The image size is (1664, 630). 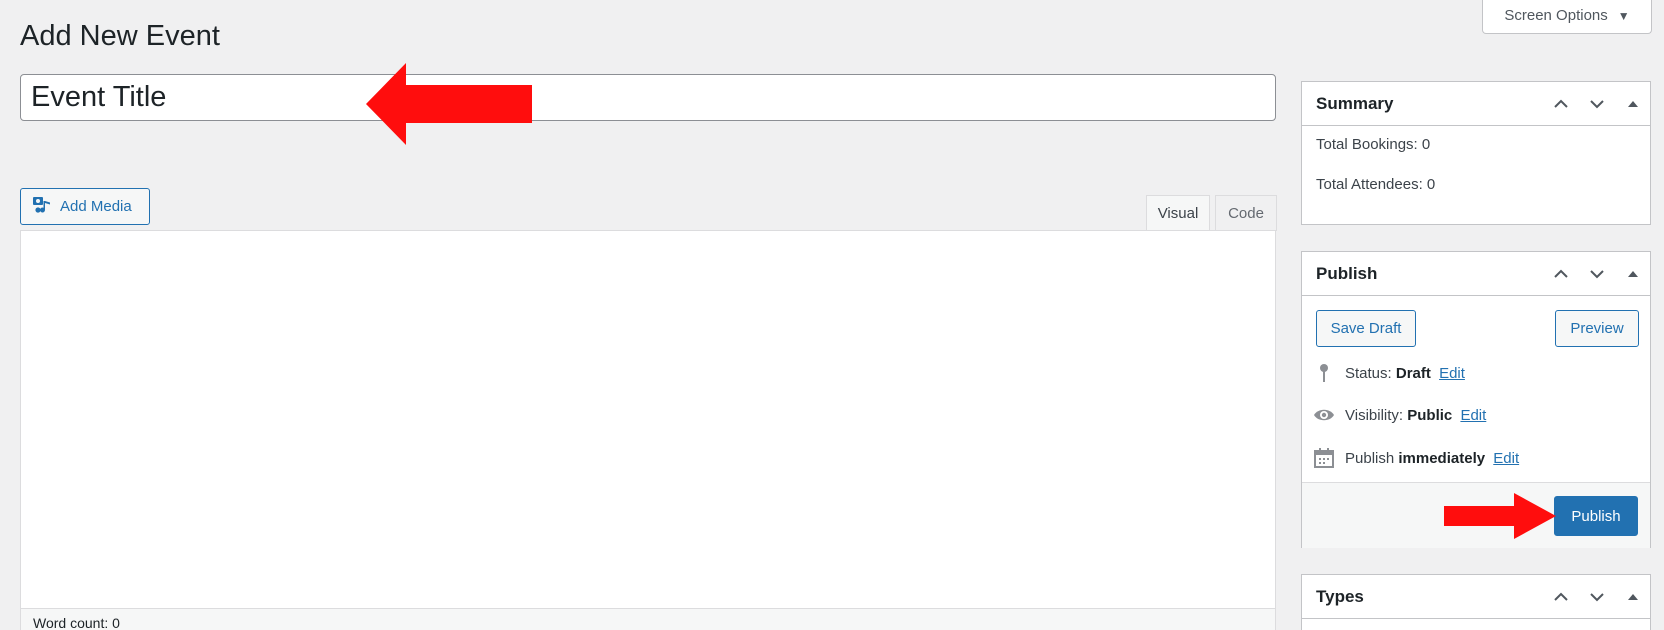 What do you see at coordinates (1347, 273) in the screenshot?
I see `publish-title: Publish` at bounding box center [1347, 273].